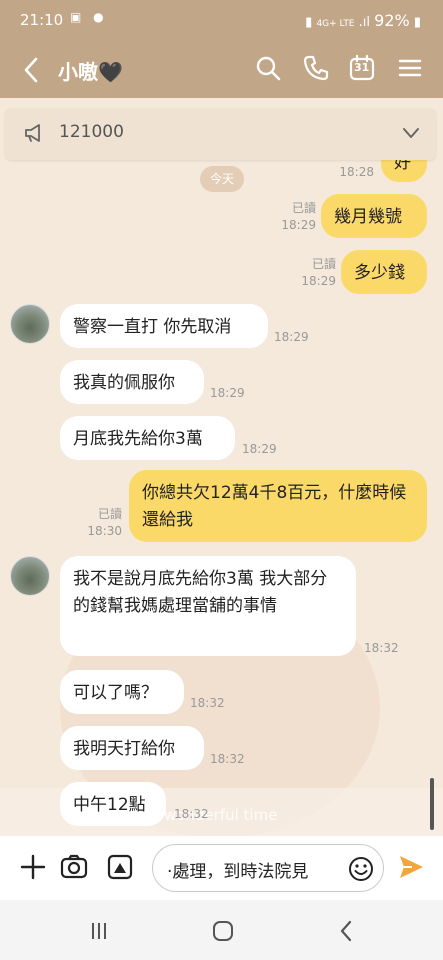 The height and width of the screenshot is (960, 443). I want to click on battery-percent: 92%, so click(392, 20).